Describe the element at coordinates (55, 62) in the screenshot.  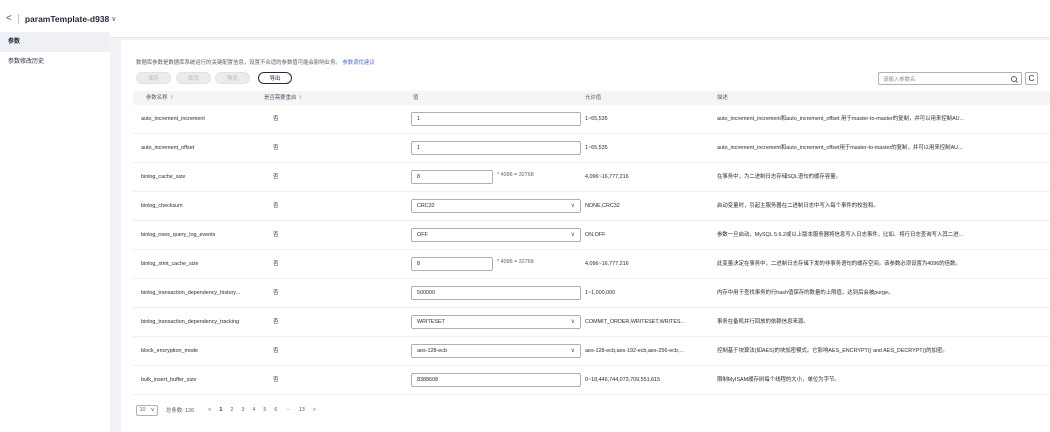
I see `sidebar-item-history: 参数修改历史` at that location.